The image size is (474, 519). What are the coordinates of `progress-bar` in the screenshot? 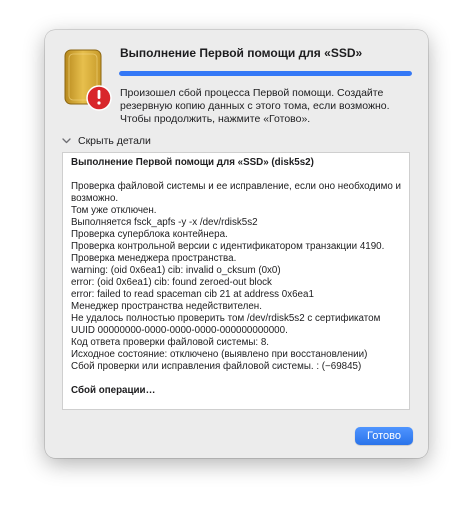 It's located at (265, 73).